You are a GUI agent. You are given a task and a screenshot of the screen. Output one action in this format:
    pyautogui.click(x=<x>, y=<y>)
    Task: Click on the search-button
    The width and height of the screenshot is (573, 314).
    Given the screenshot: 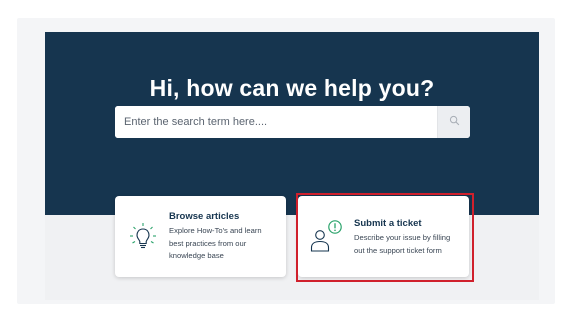 What is the action you would take?
    pyautogui.click(x=453, y=122)
    